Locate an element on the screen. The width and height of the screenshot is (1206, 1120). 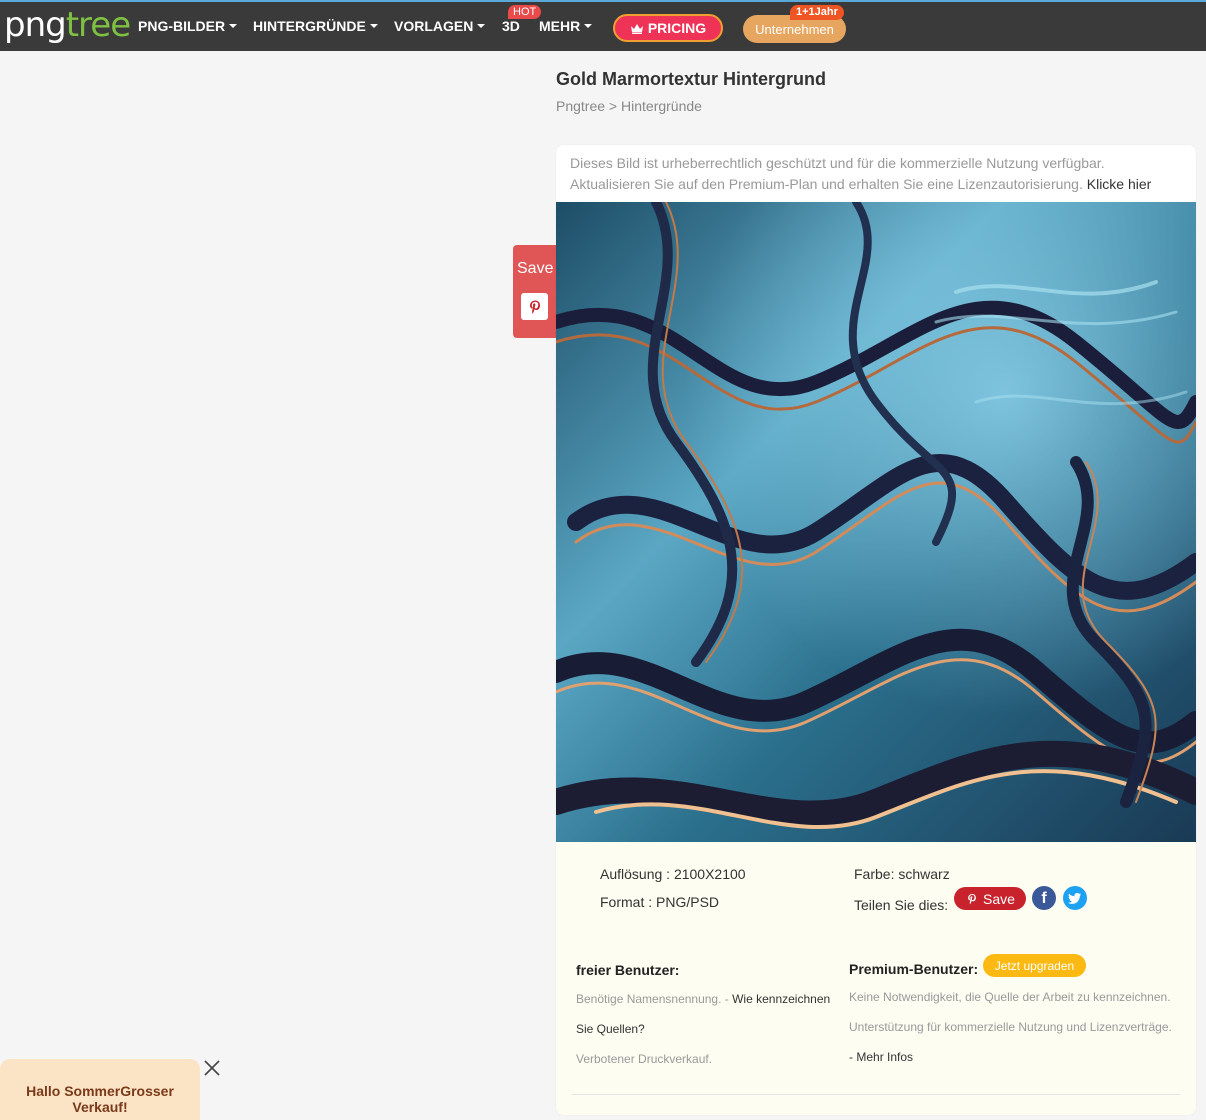
promo-text: Hallo SommerGrosser Verkauf! is located at coordinates (100, 1099).